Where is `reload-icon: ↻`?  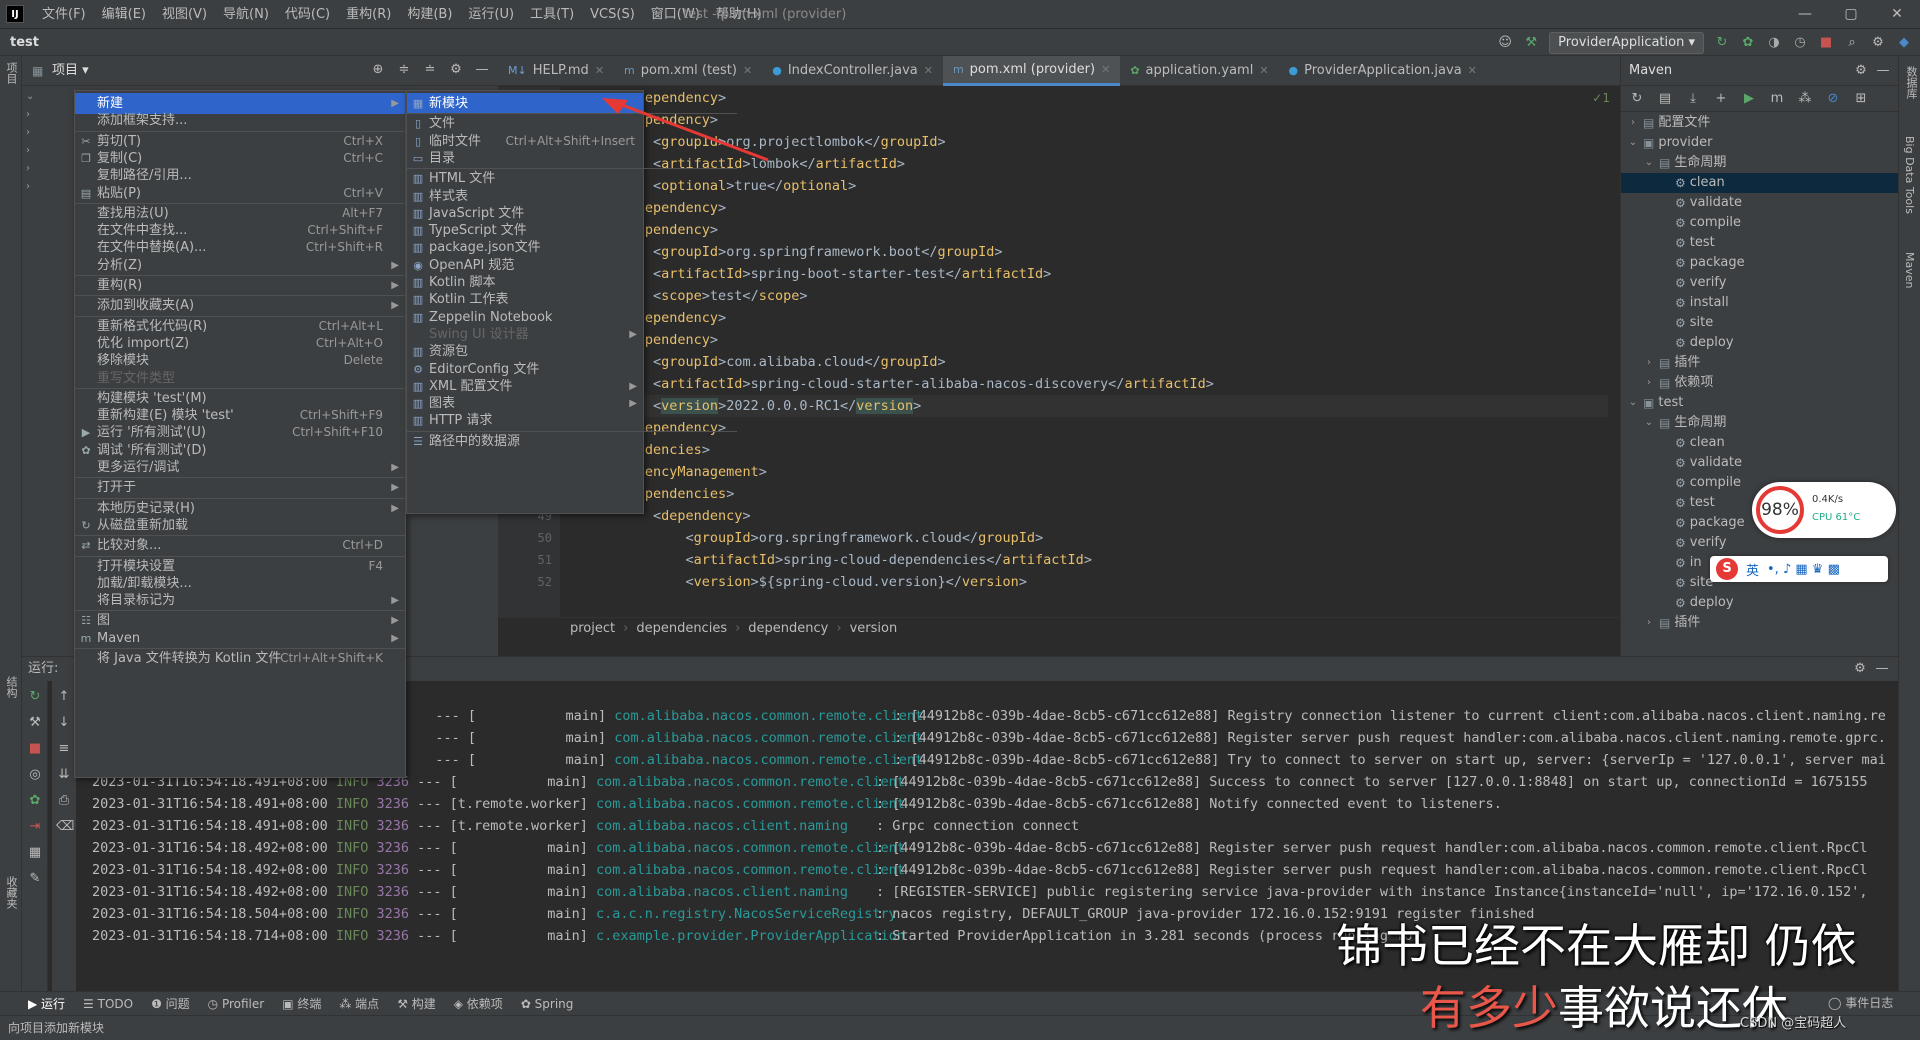
reload-icon: ↻ is located at coordinates (1637, 99).